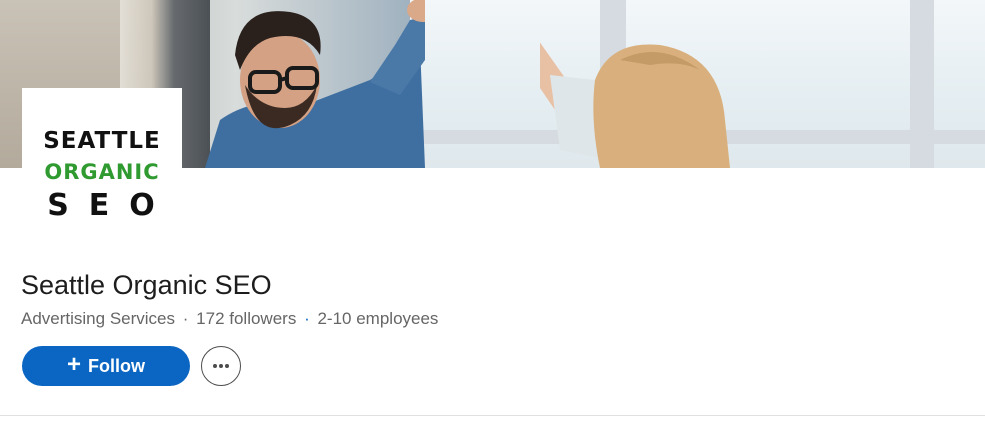 Image resolution: width=985 pixels, height=440 pixels. Describe the element at coordinates (111, 205) in the screenshot. I see `logo-line-seo: SEO` at that location.